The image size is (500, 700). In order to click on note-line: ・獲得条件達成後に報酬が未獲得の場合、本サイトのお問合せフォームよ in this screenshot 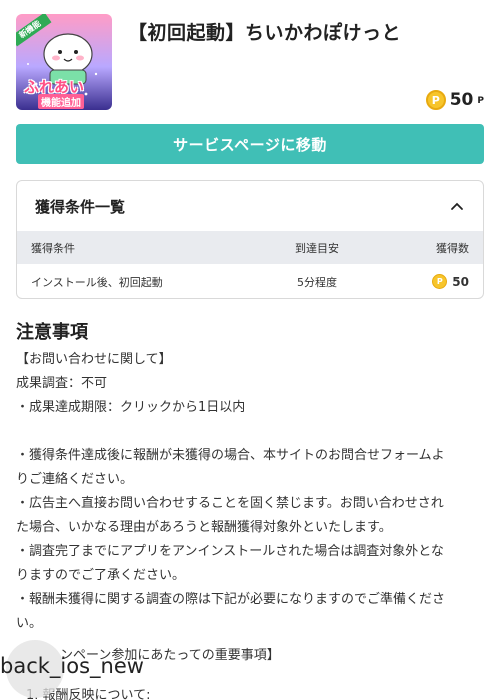, I will do `click(230, 455)`.